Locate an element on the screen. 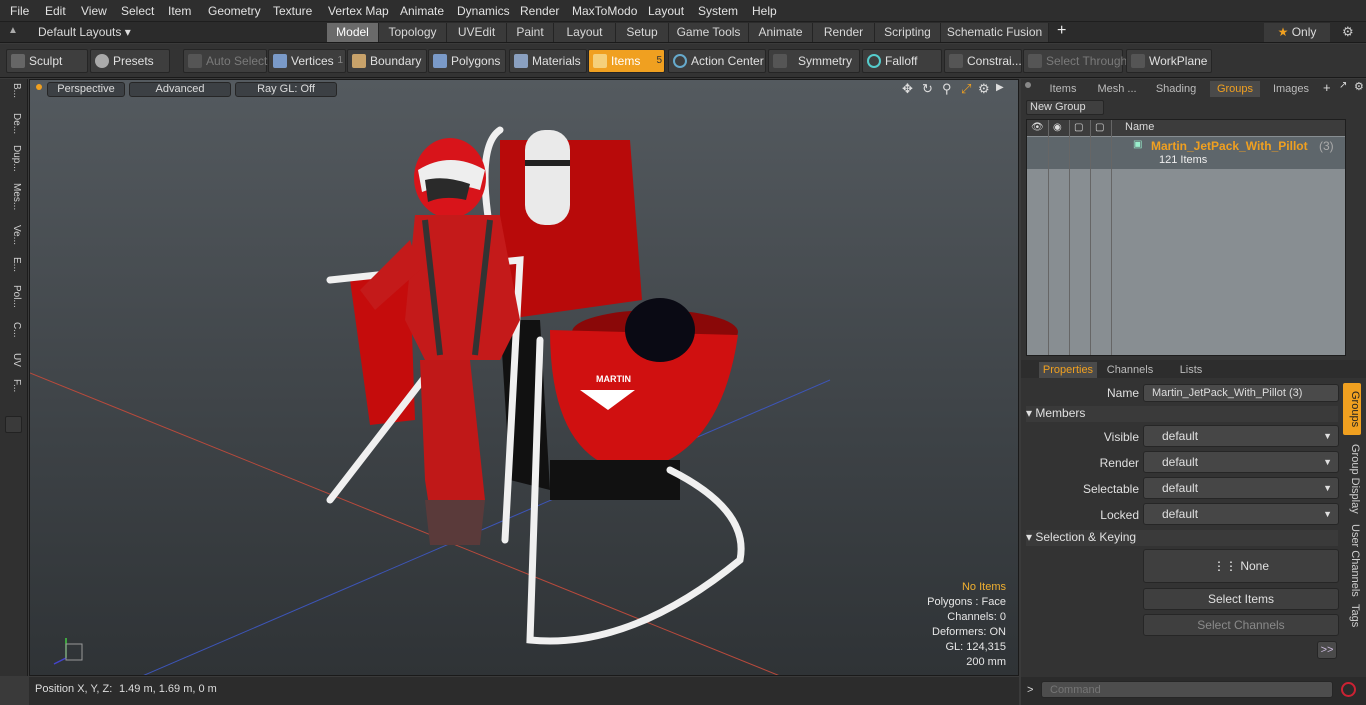 The height and width of the screenshot is (705, 1366). tab-scripting: Scripting is located at coordinates (908, 32).